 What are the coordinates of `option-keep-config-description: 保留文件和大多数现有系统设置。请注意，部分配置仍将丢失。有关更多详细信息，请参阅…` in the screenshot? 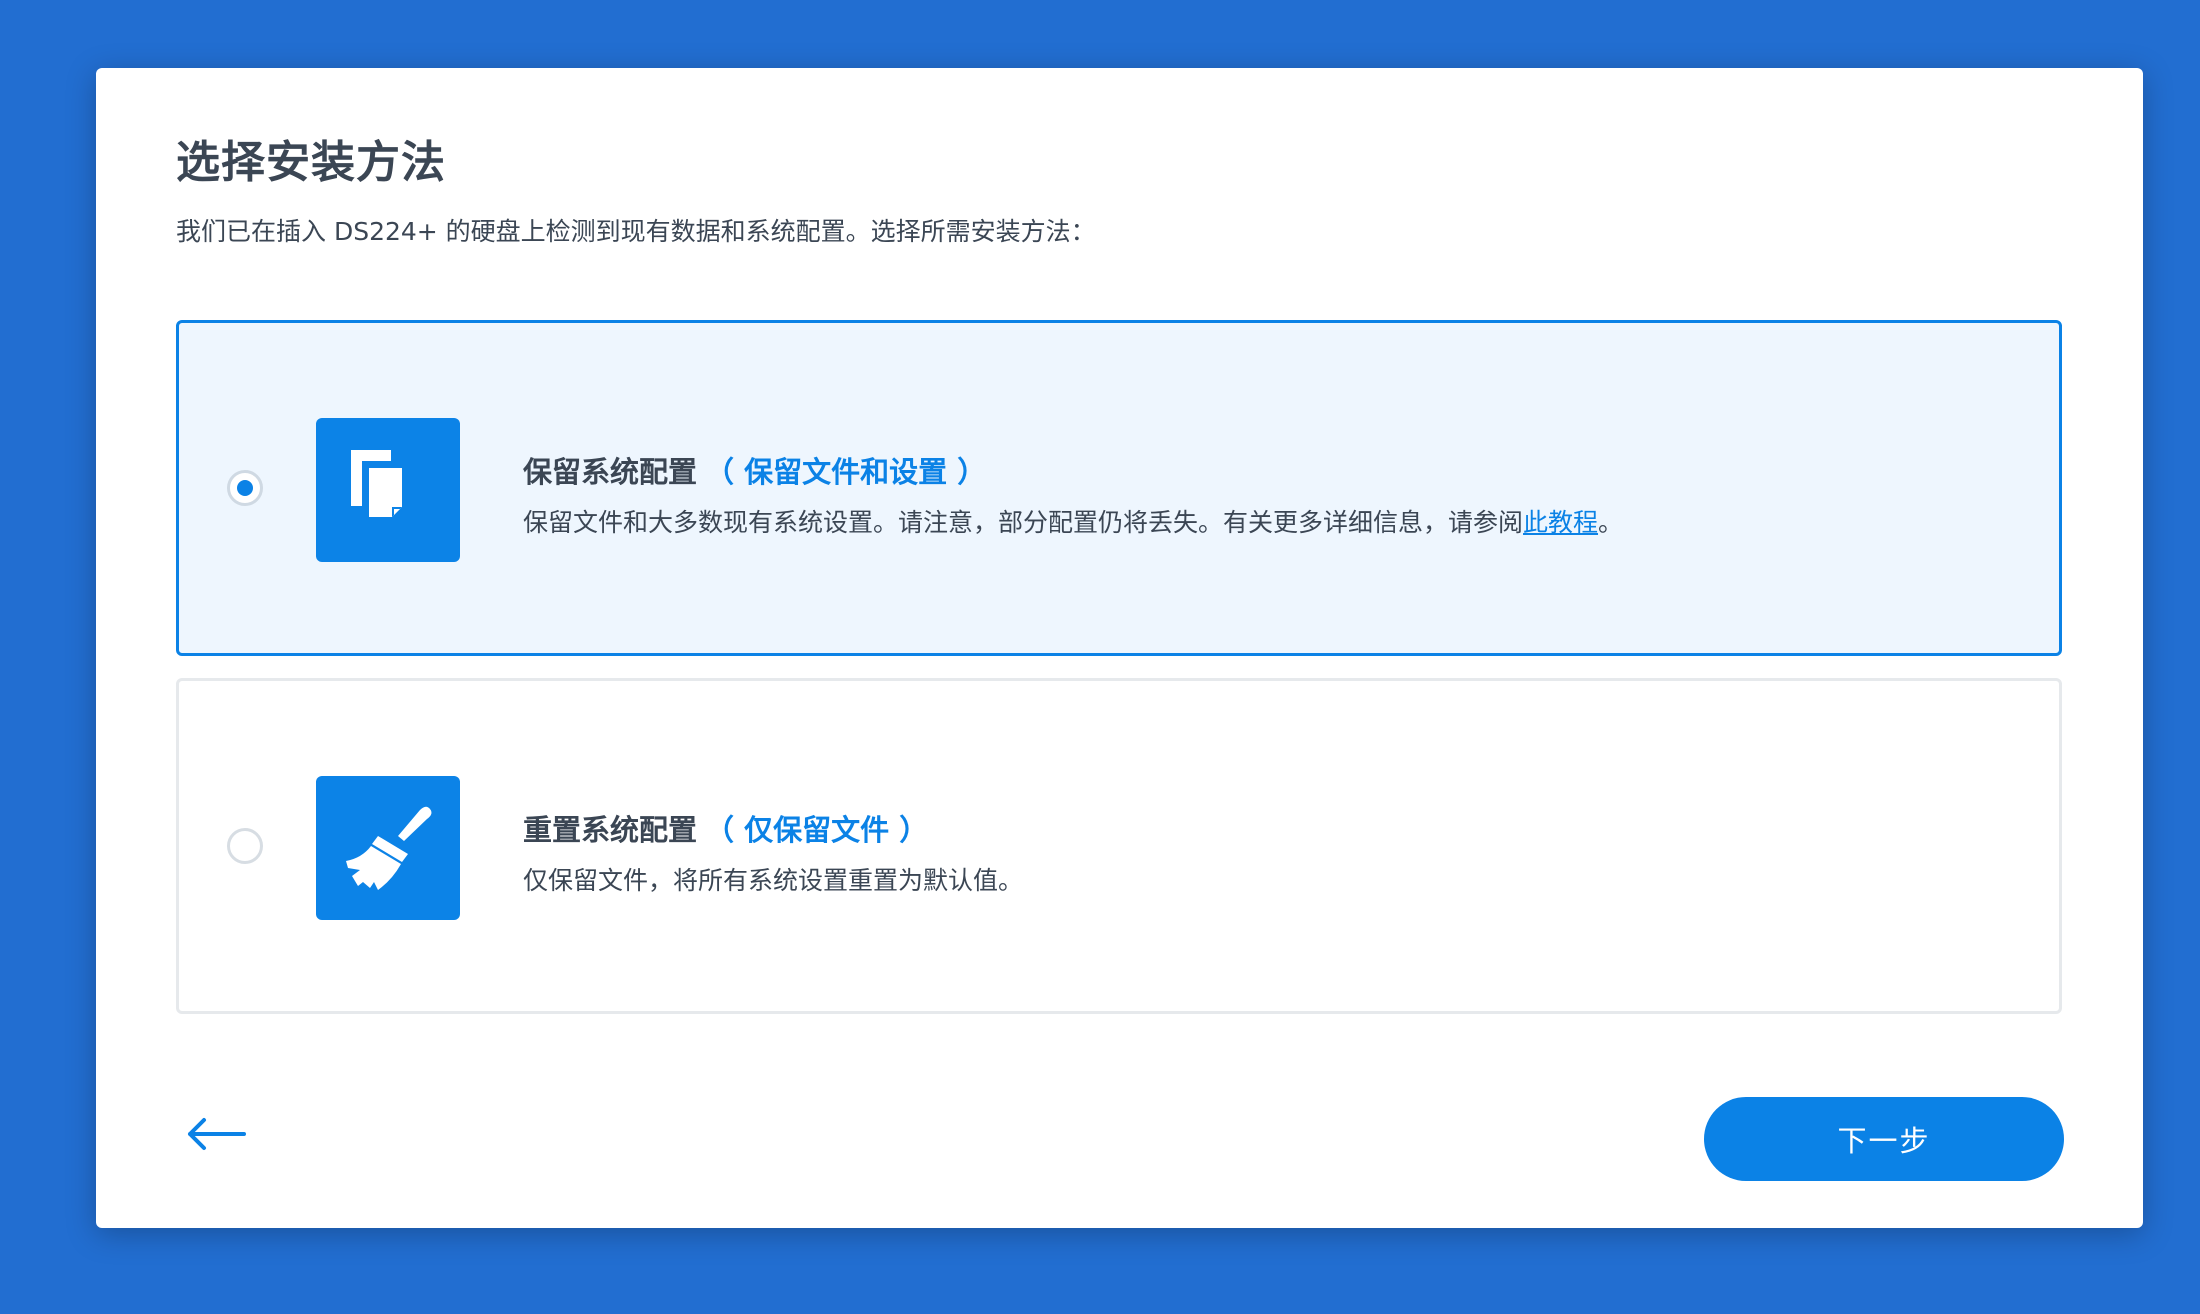 It's located at (1073, 521).